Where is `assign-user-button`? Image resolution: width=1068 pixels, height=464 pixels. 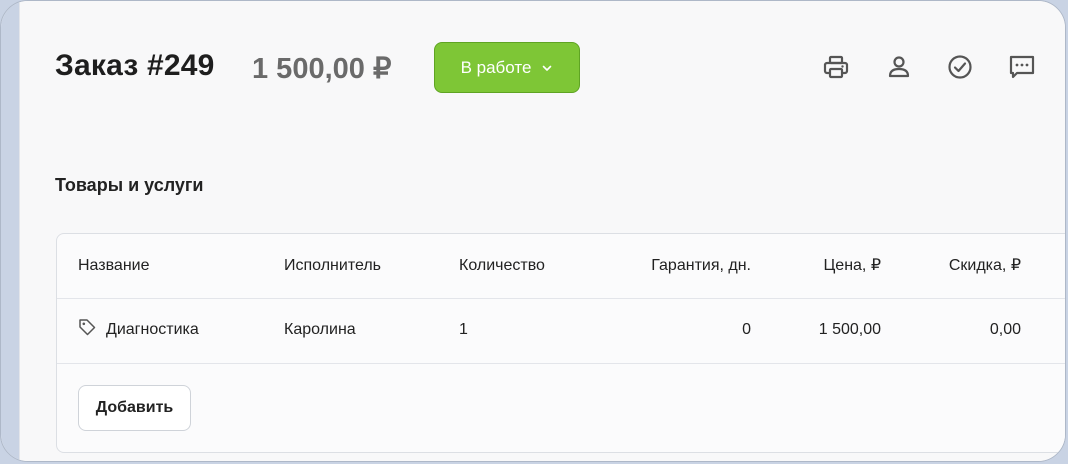 assign-user-button is located at coordinates (899, 67).